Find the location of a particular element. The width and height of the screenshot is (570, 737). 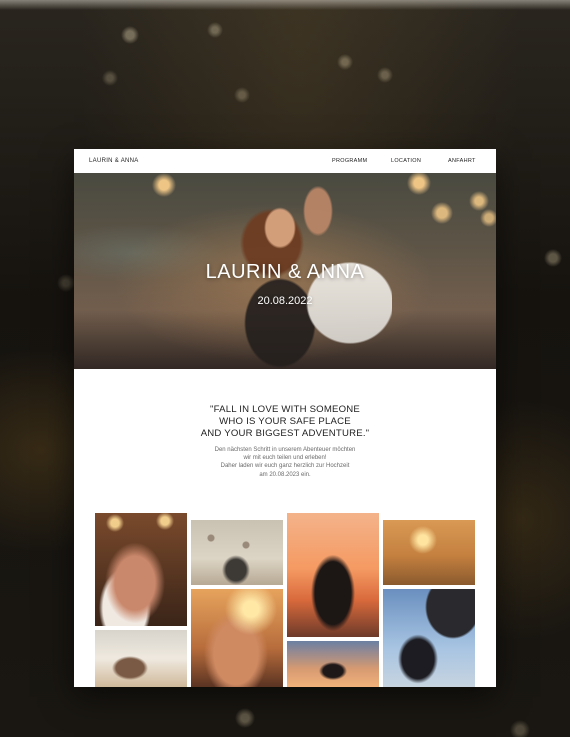

quote-line: "FALL IN LOVE WITH SOMEONE is located at coordinates (285, 409).